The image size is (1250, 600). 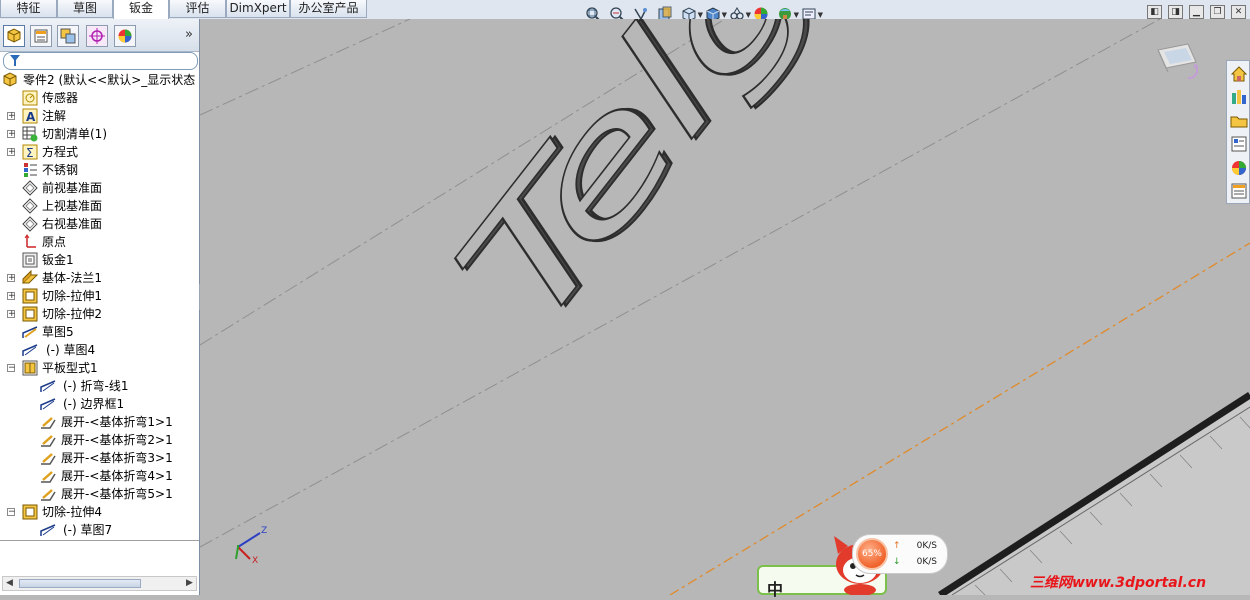 What do you see at coordinates (85, 9) in the screenshot?
I see `tab-sketch: 草图` at bounding box center [85, 9].